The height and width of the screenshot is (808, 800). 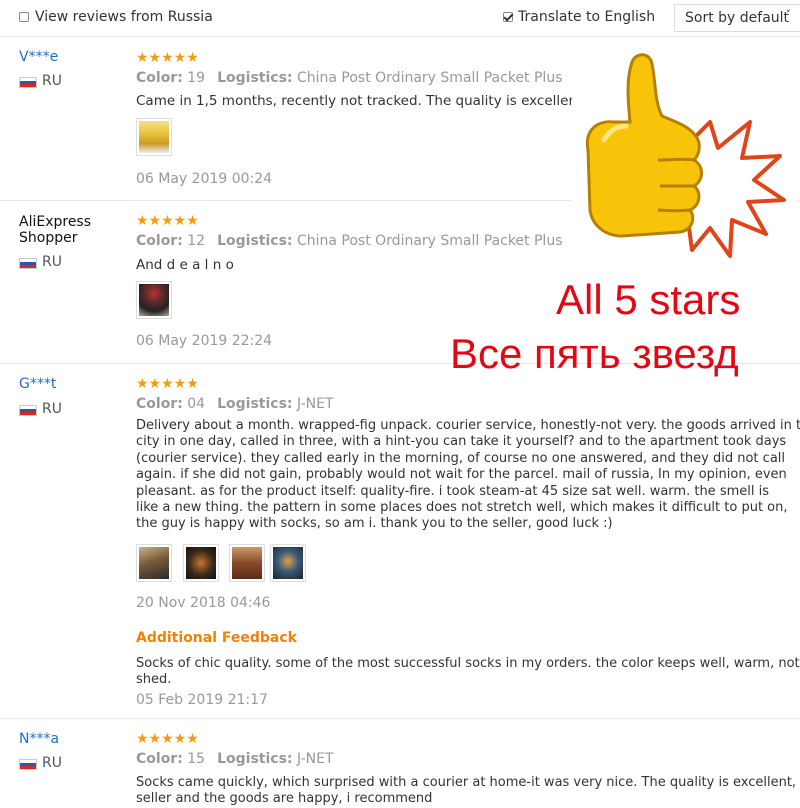 I want to click on reviewer-name: N***a, so click(x=39, y=739).